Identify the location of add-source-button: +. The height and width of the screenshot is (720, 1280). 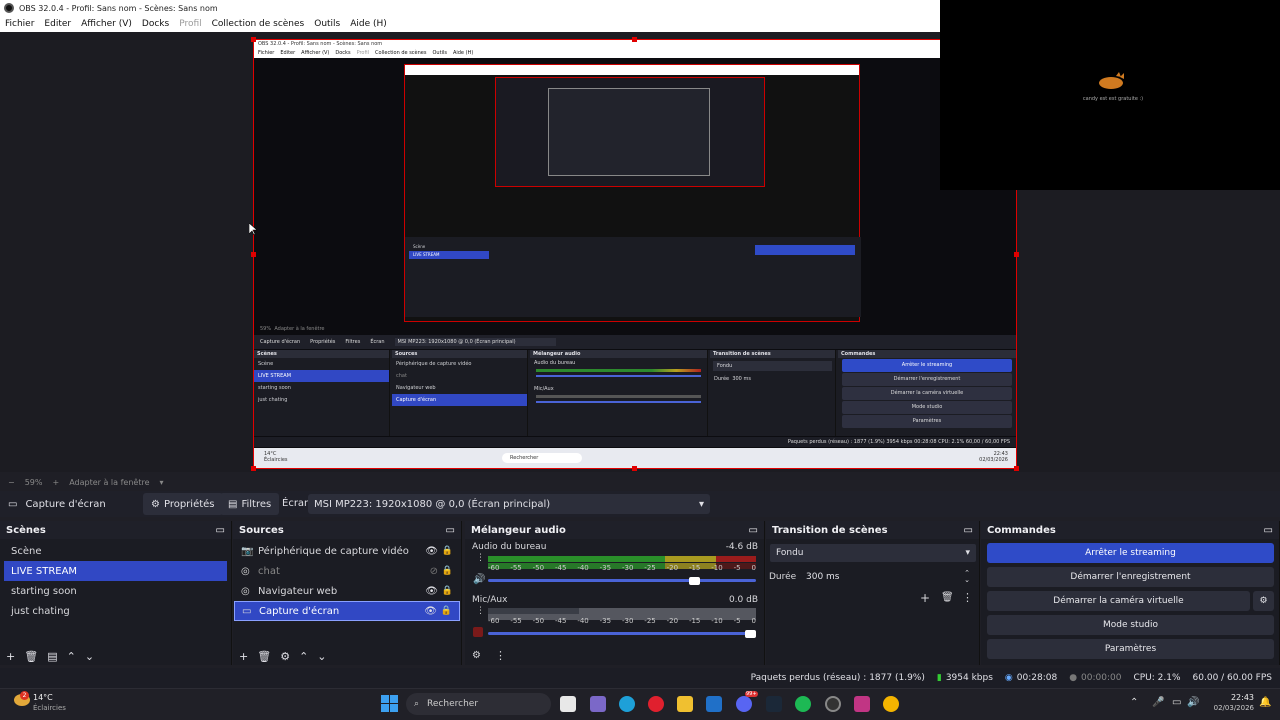
(243, 656).